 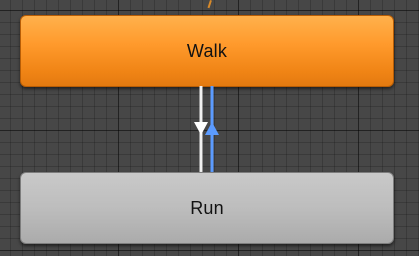 I want to click on arrow-down-icon, so click(x=201, y=128).